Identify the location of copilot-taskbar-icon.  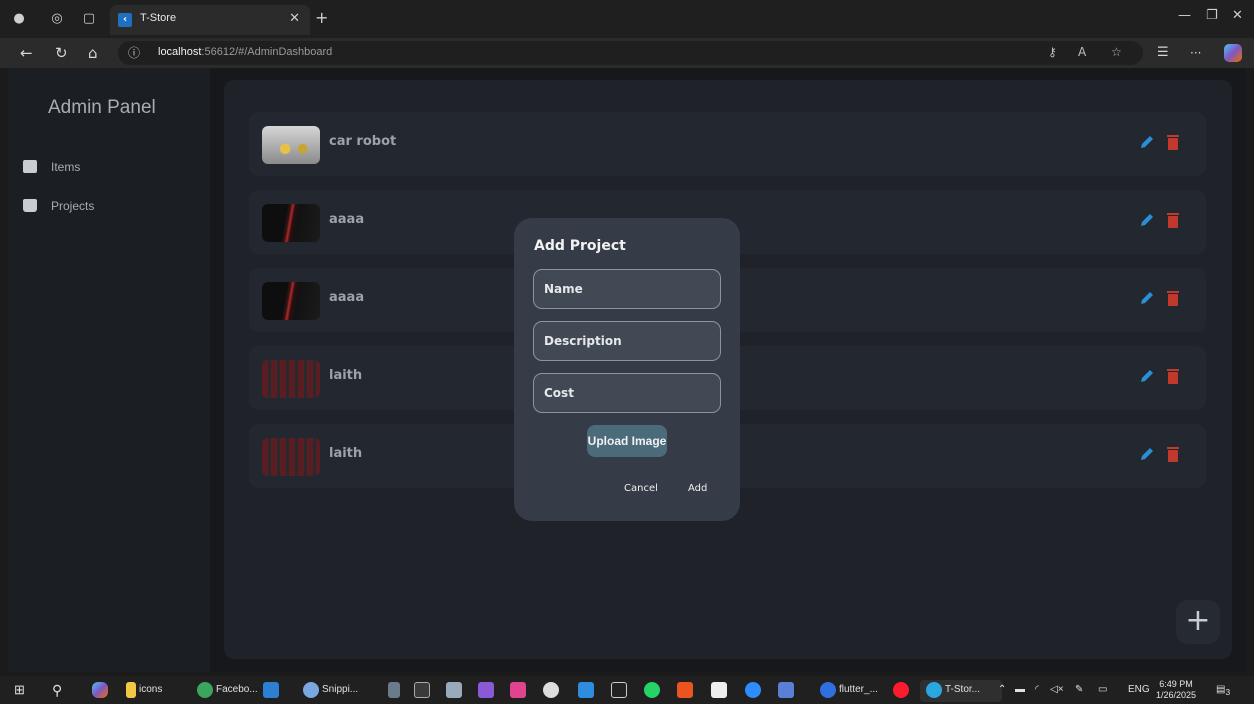
(101, 690).